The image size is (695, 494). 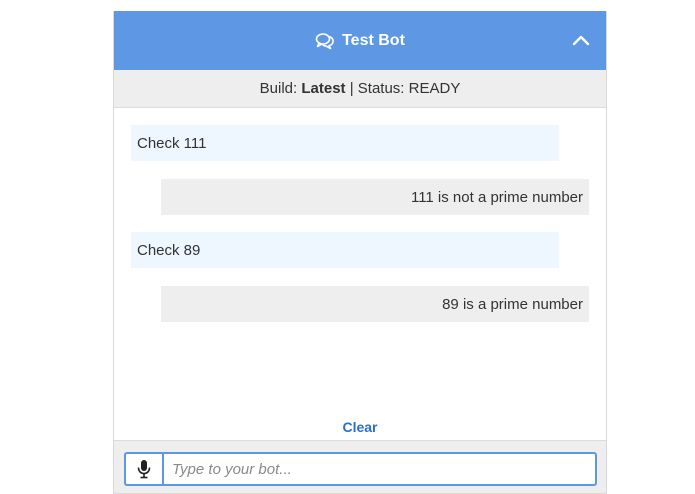 I want to click on chat-header: Test Bot, so click(x=360, y=40).